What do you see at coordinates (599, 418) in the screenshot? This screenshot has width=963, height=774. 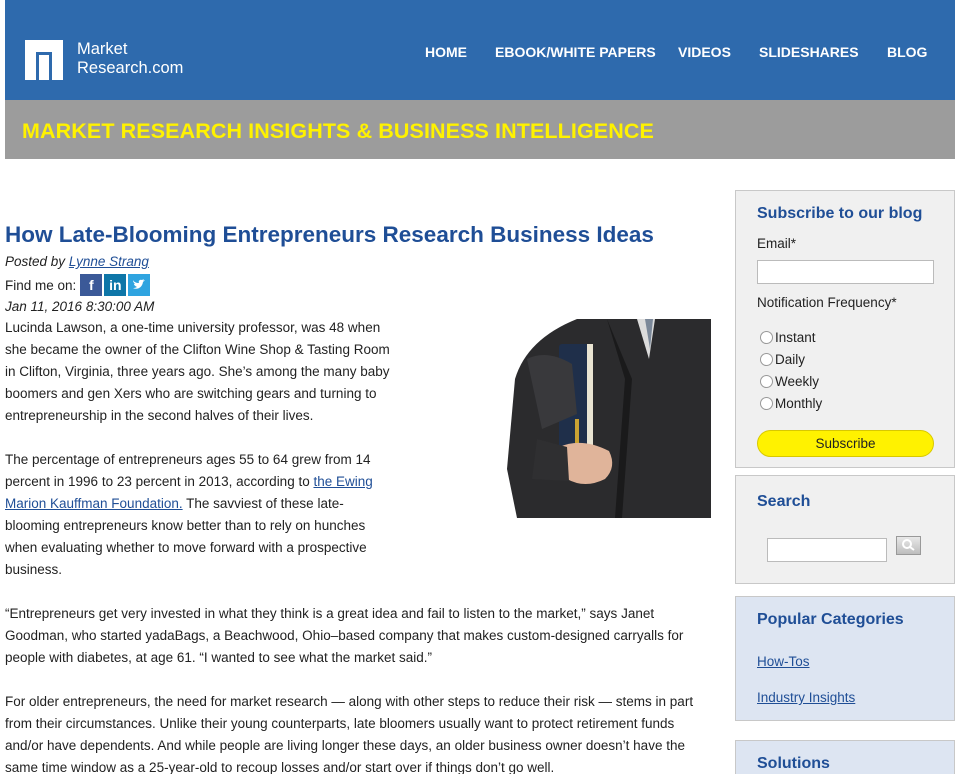 I see `businessman-with-book-image` at bounding box center [599, 418].